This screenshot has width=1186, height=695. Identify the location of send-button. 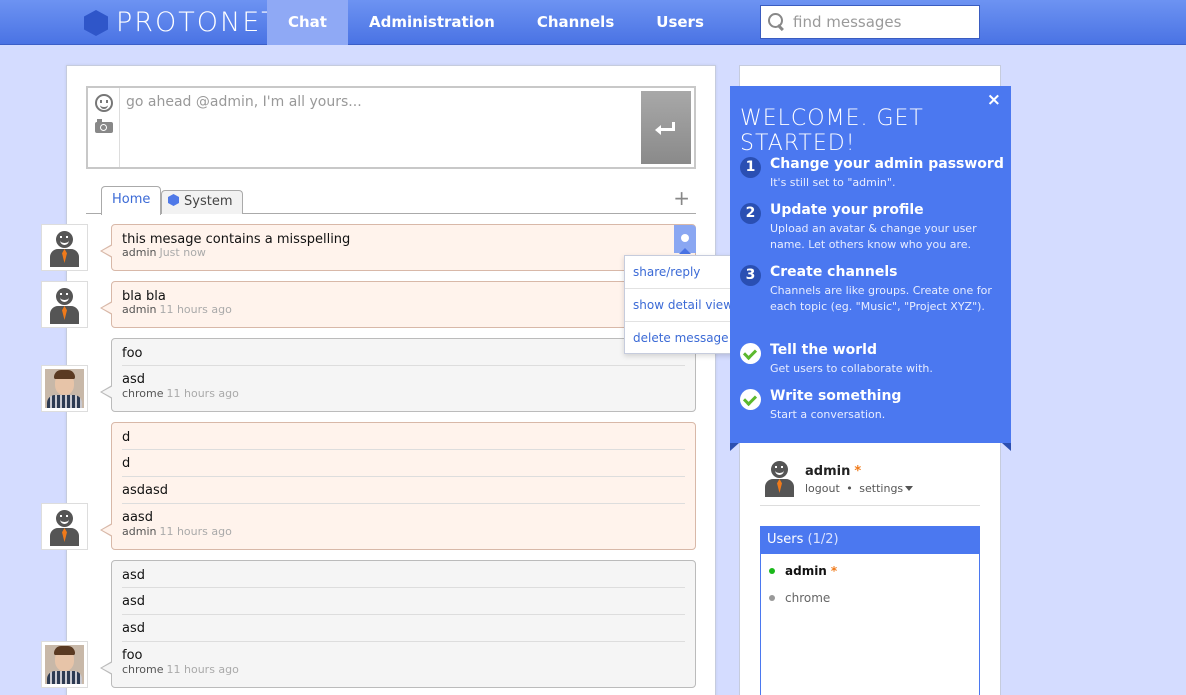
(666, 127).